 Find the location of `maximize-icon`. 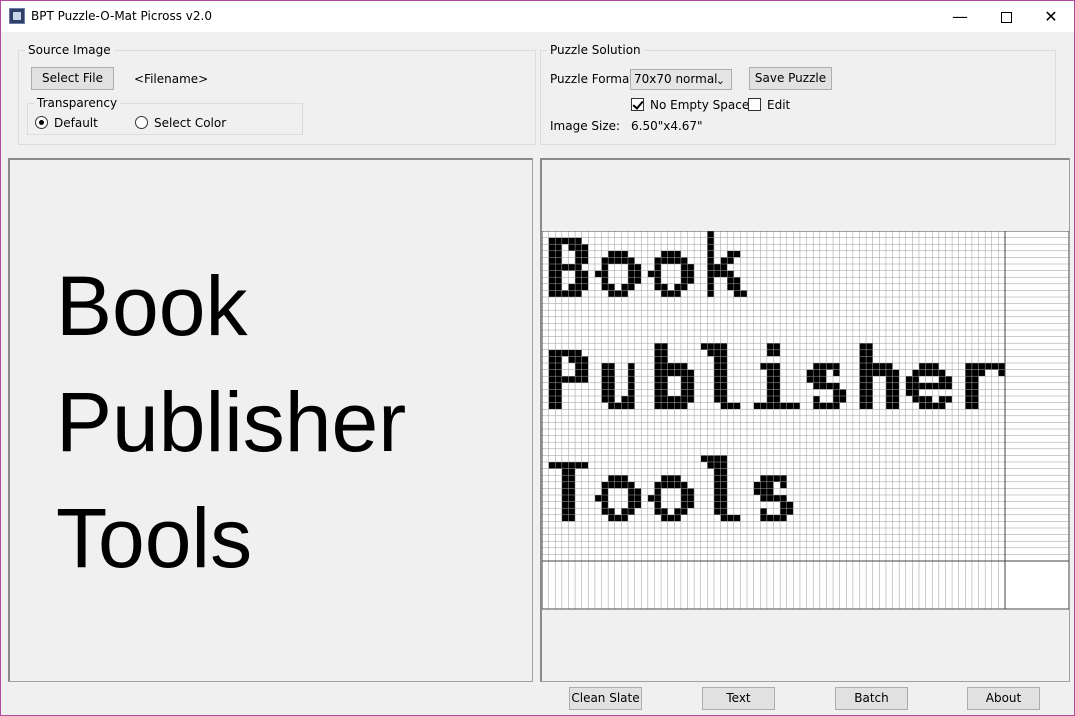

maximize-icon is located at coordinates (1006, 17).